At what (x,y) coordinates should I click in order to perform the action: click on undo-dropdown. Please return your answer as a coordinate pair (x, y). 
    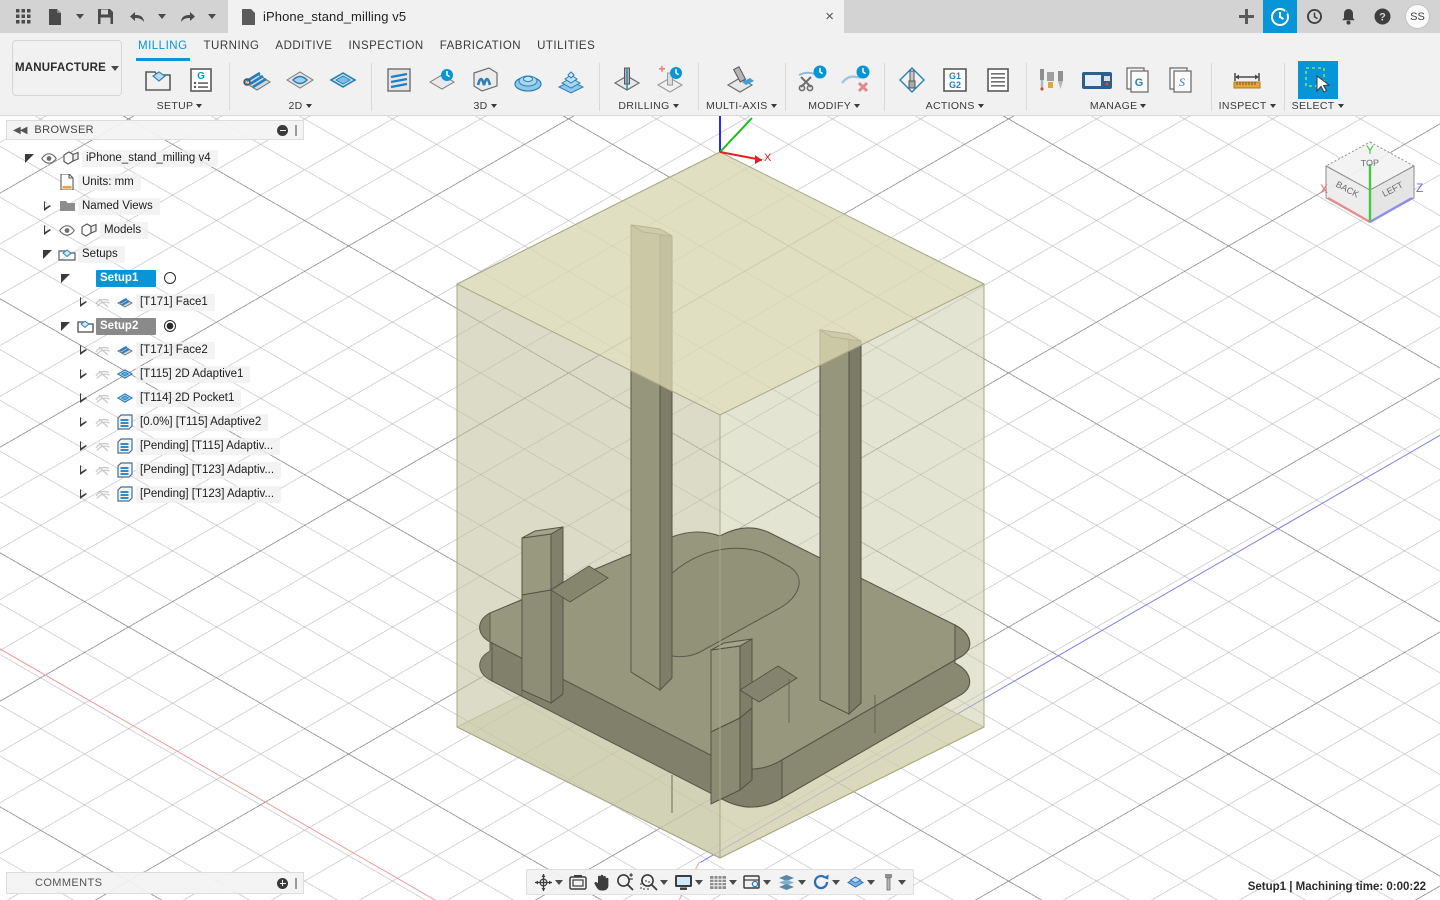
    Looking at the image, I should click on (162, 16).